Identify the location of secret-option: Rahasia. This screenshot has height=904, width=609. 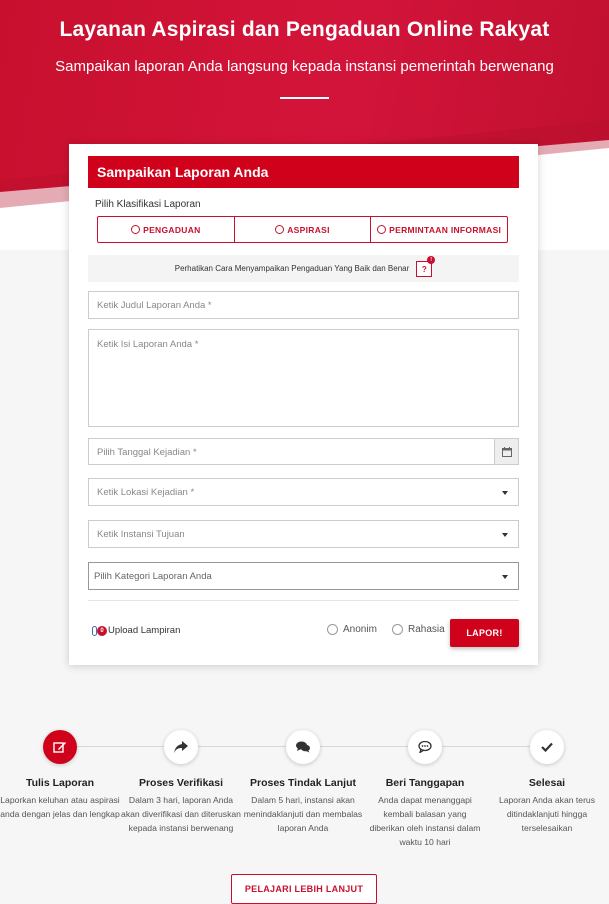
(418, 629).